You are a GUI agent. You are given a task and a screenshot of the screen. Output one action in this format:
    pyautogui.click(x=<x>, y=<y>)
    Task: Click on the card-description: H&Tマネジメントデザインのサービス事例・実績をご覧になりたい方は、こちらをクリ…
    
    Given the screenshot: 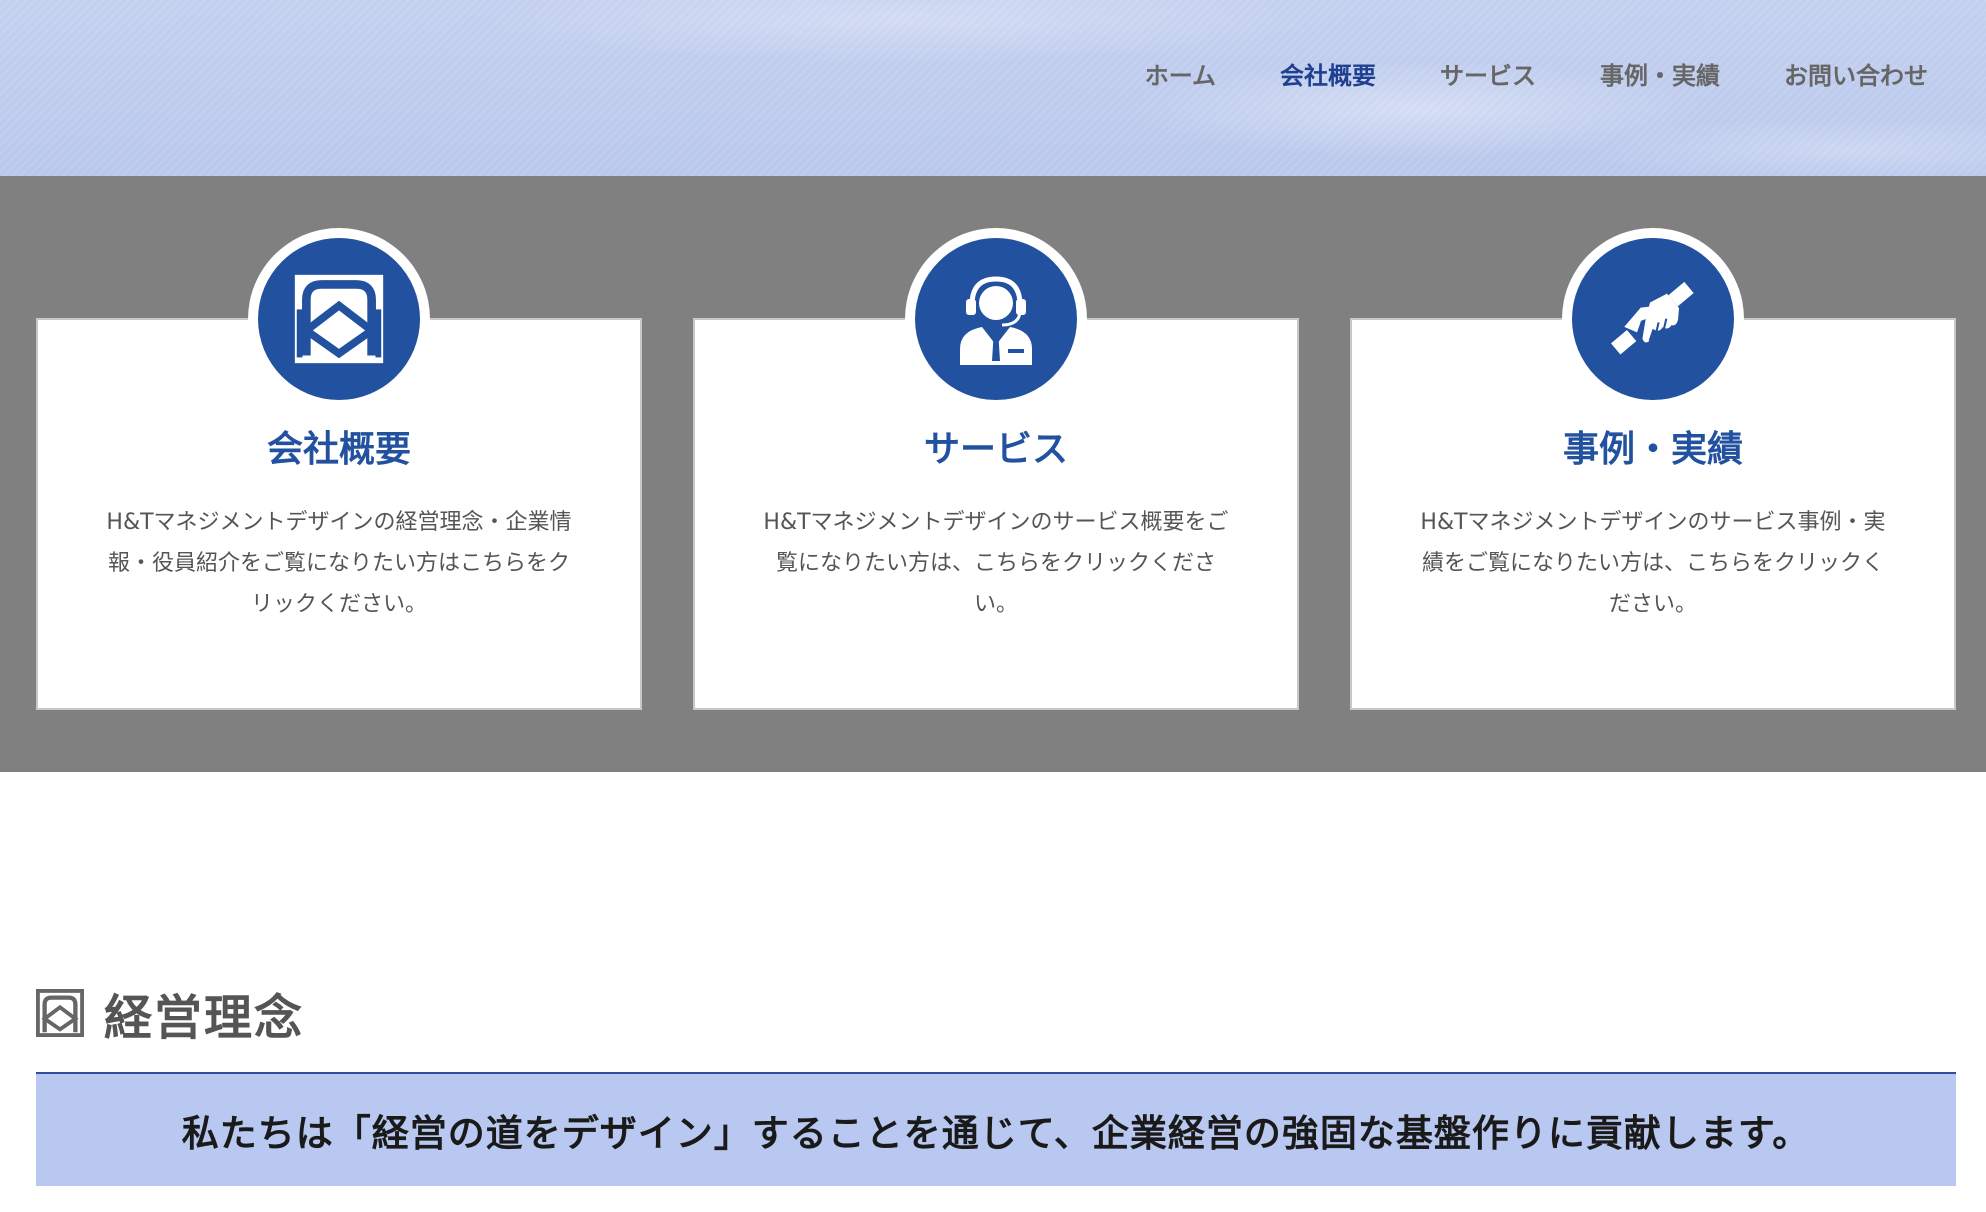 What is the action you would take?
    pyautogui.click(x=1653, y=563)
    